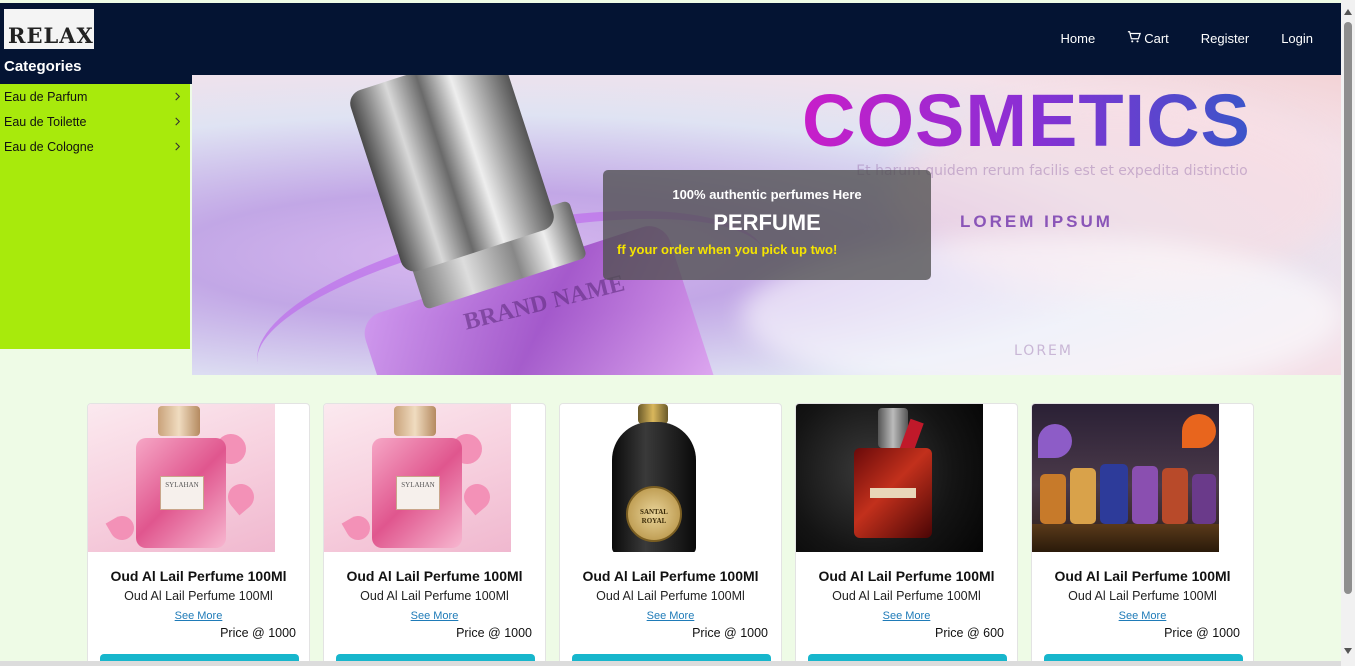 The width and height of the screenshot is (1355, 666). What do you see at coordinates (95, 121) in the screenshot?
I see `sidebar-item-eau-de-toilette: Eau de Toilette` at bounding box center [95, 121].